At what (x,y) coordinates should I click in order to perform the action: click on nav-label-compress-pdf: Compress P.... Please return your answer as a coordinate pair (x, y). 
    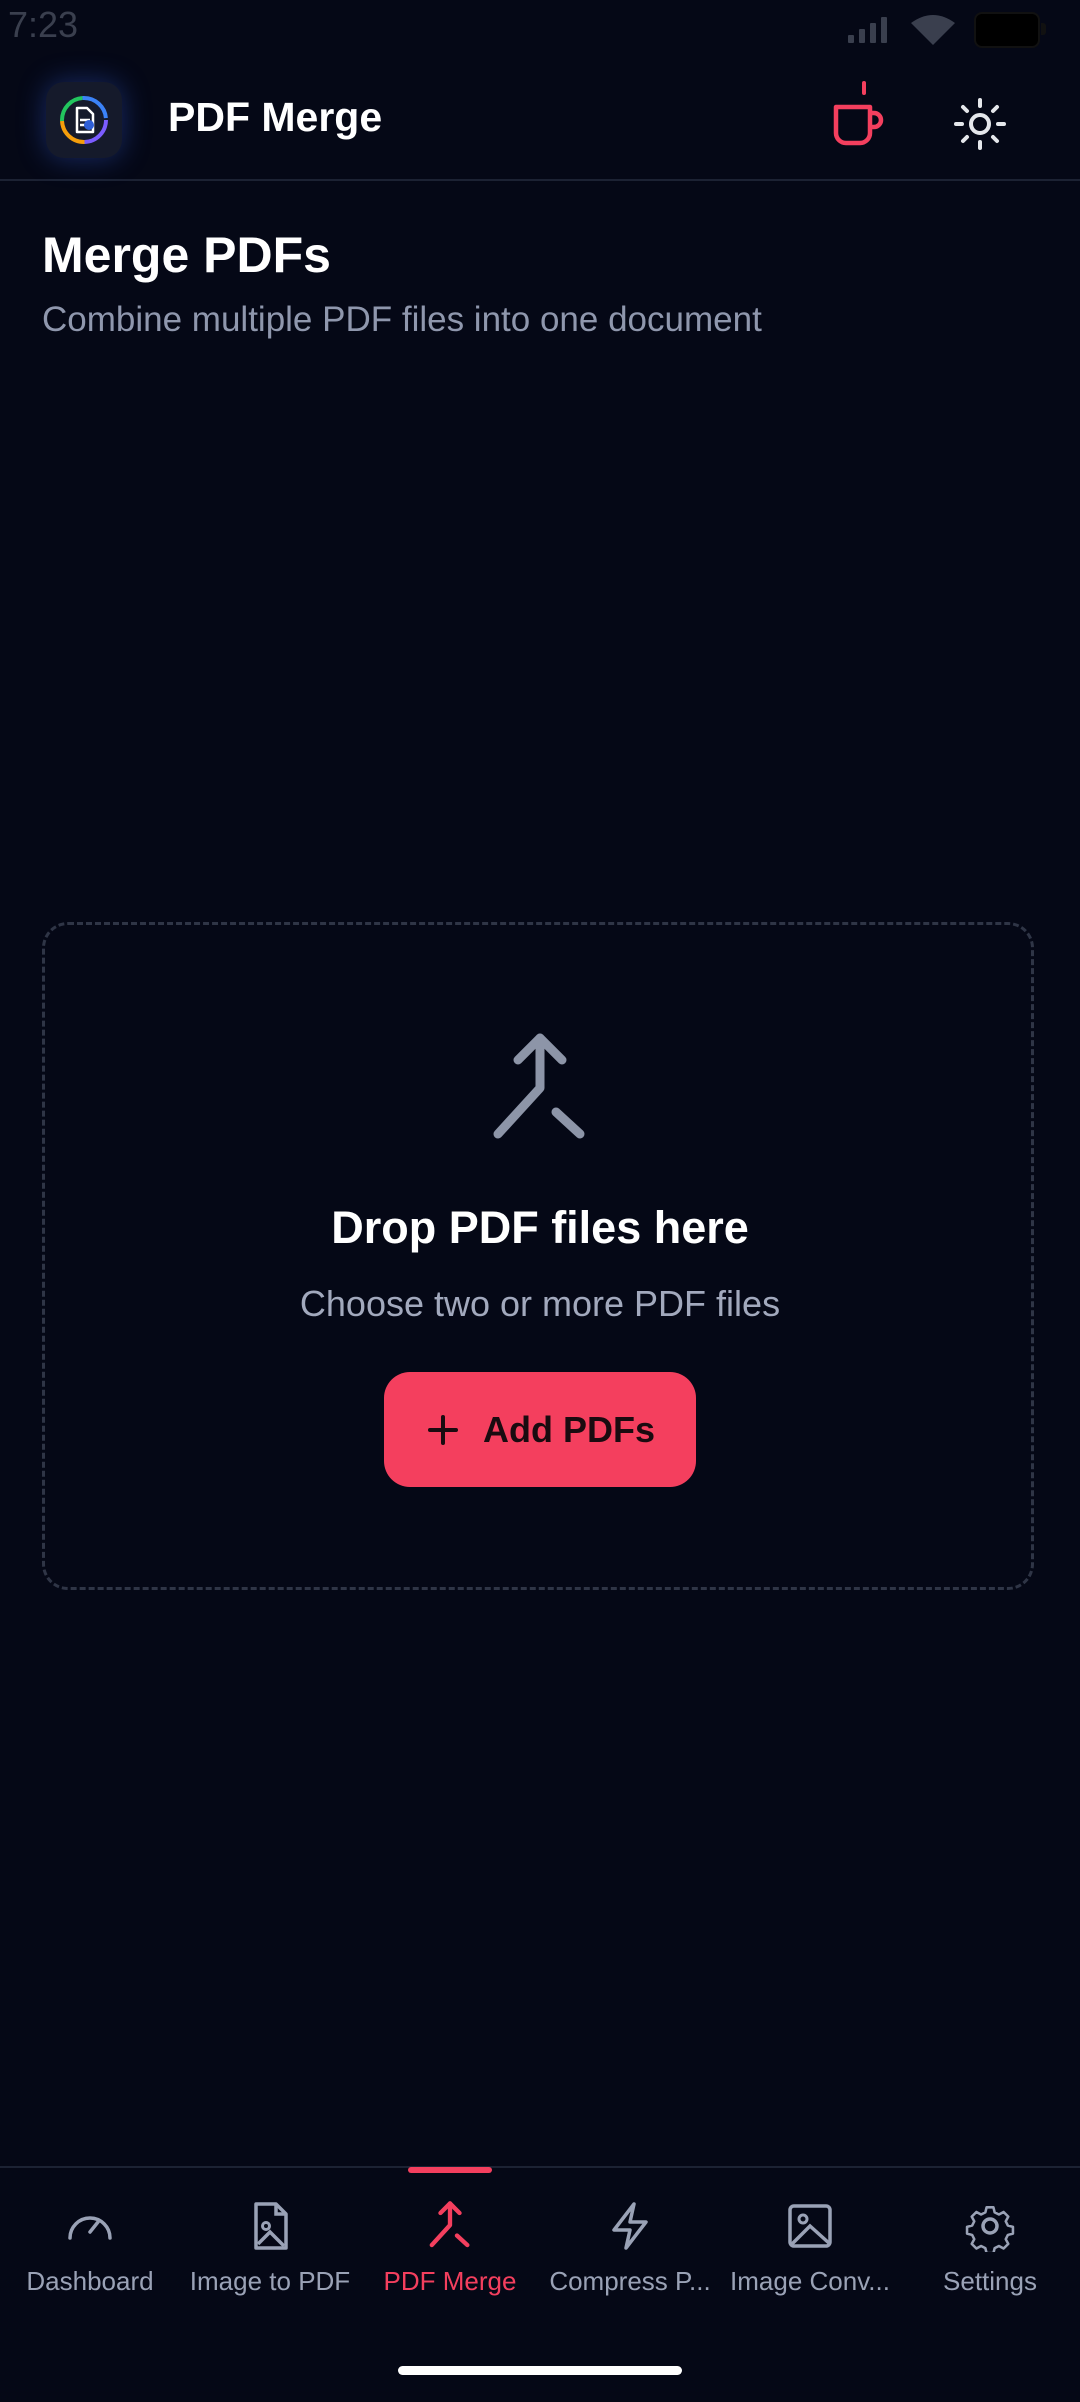
    Looking at the image, I should click on (630, 2281).